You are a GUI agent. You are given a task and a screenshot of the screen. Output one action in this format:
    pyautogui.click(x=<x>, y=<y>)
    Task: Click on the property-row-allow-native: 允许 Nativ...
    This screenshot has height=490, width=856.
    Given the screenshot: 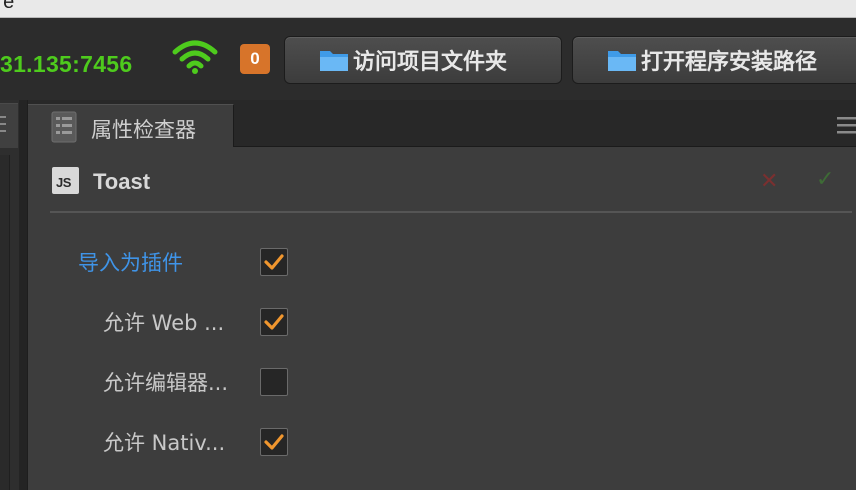 What is the action you would take?
    pyautogui.click(x=243, y=443)
    